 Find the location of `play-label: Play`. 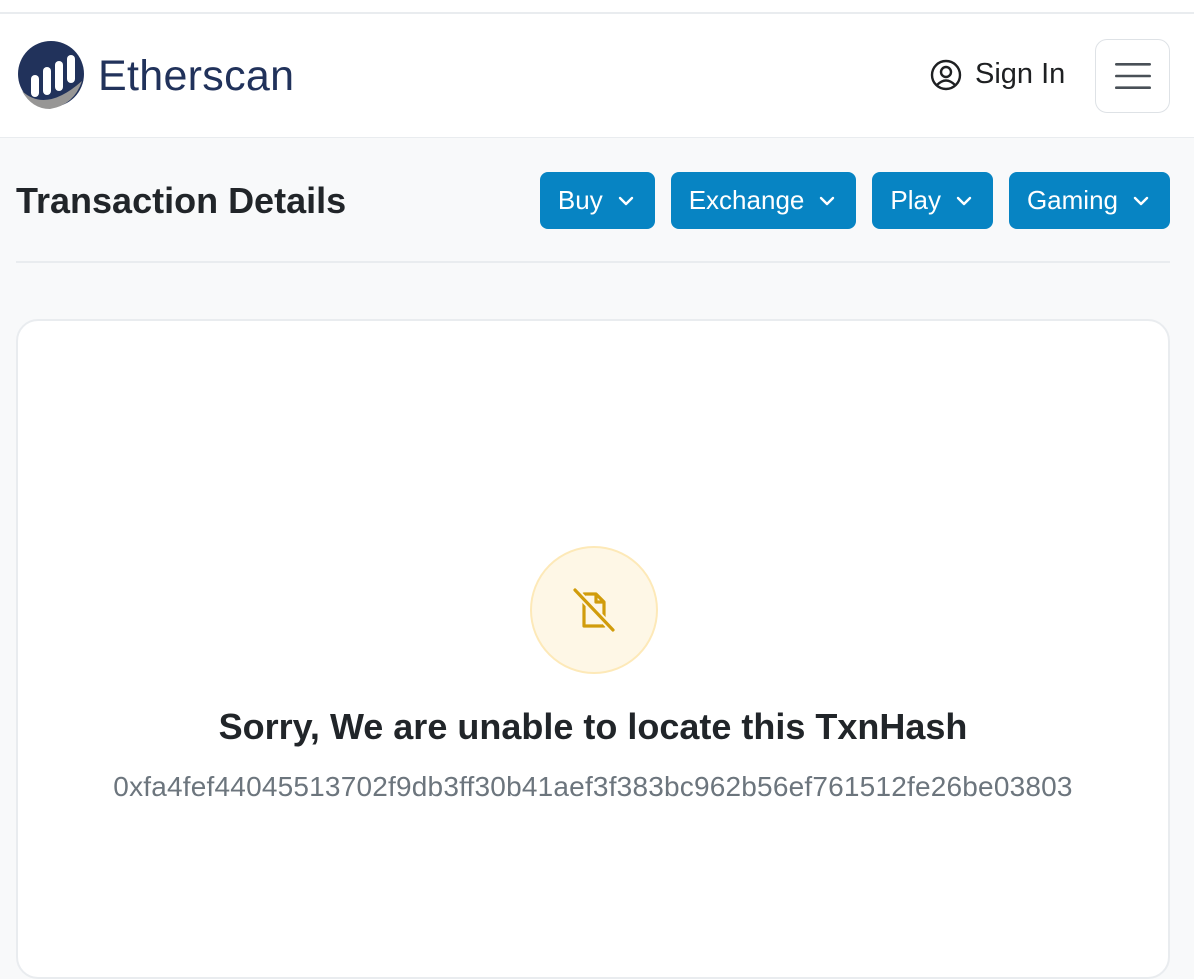

play-label: Play is located at coordinates (915, 200).